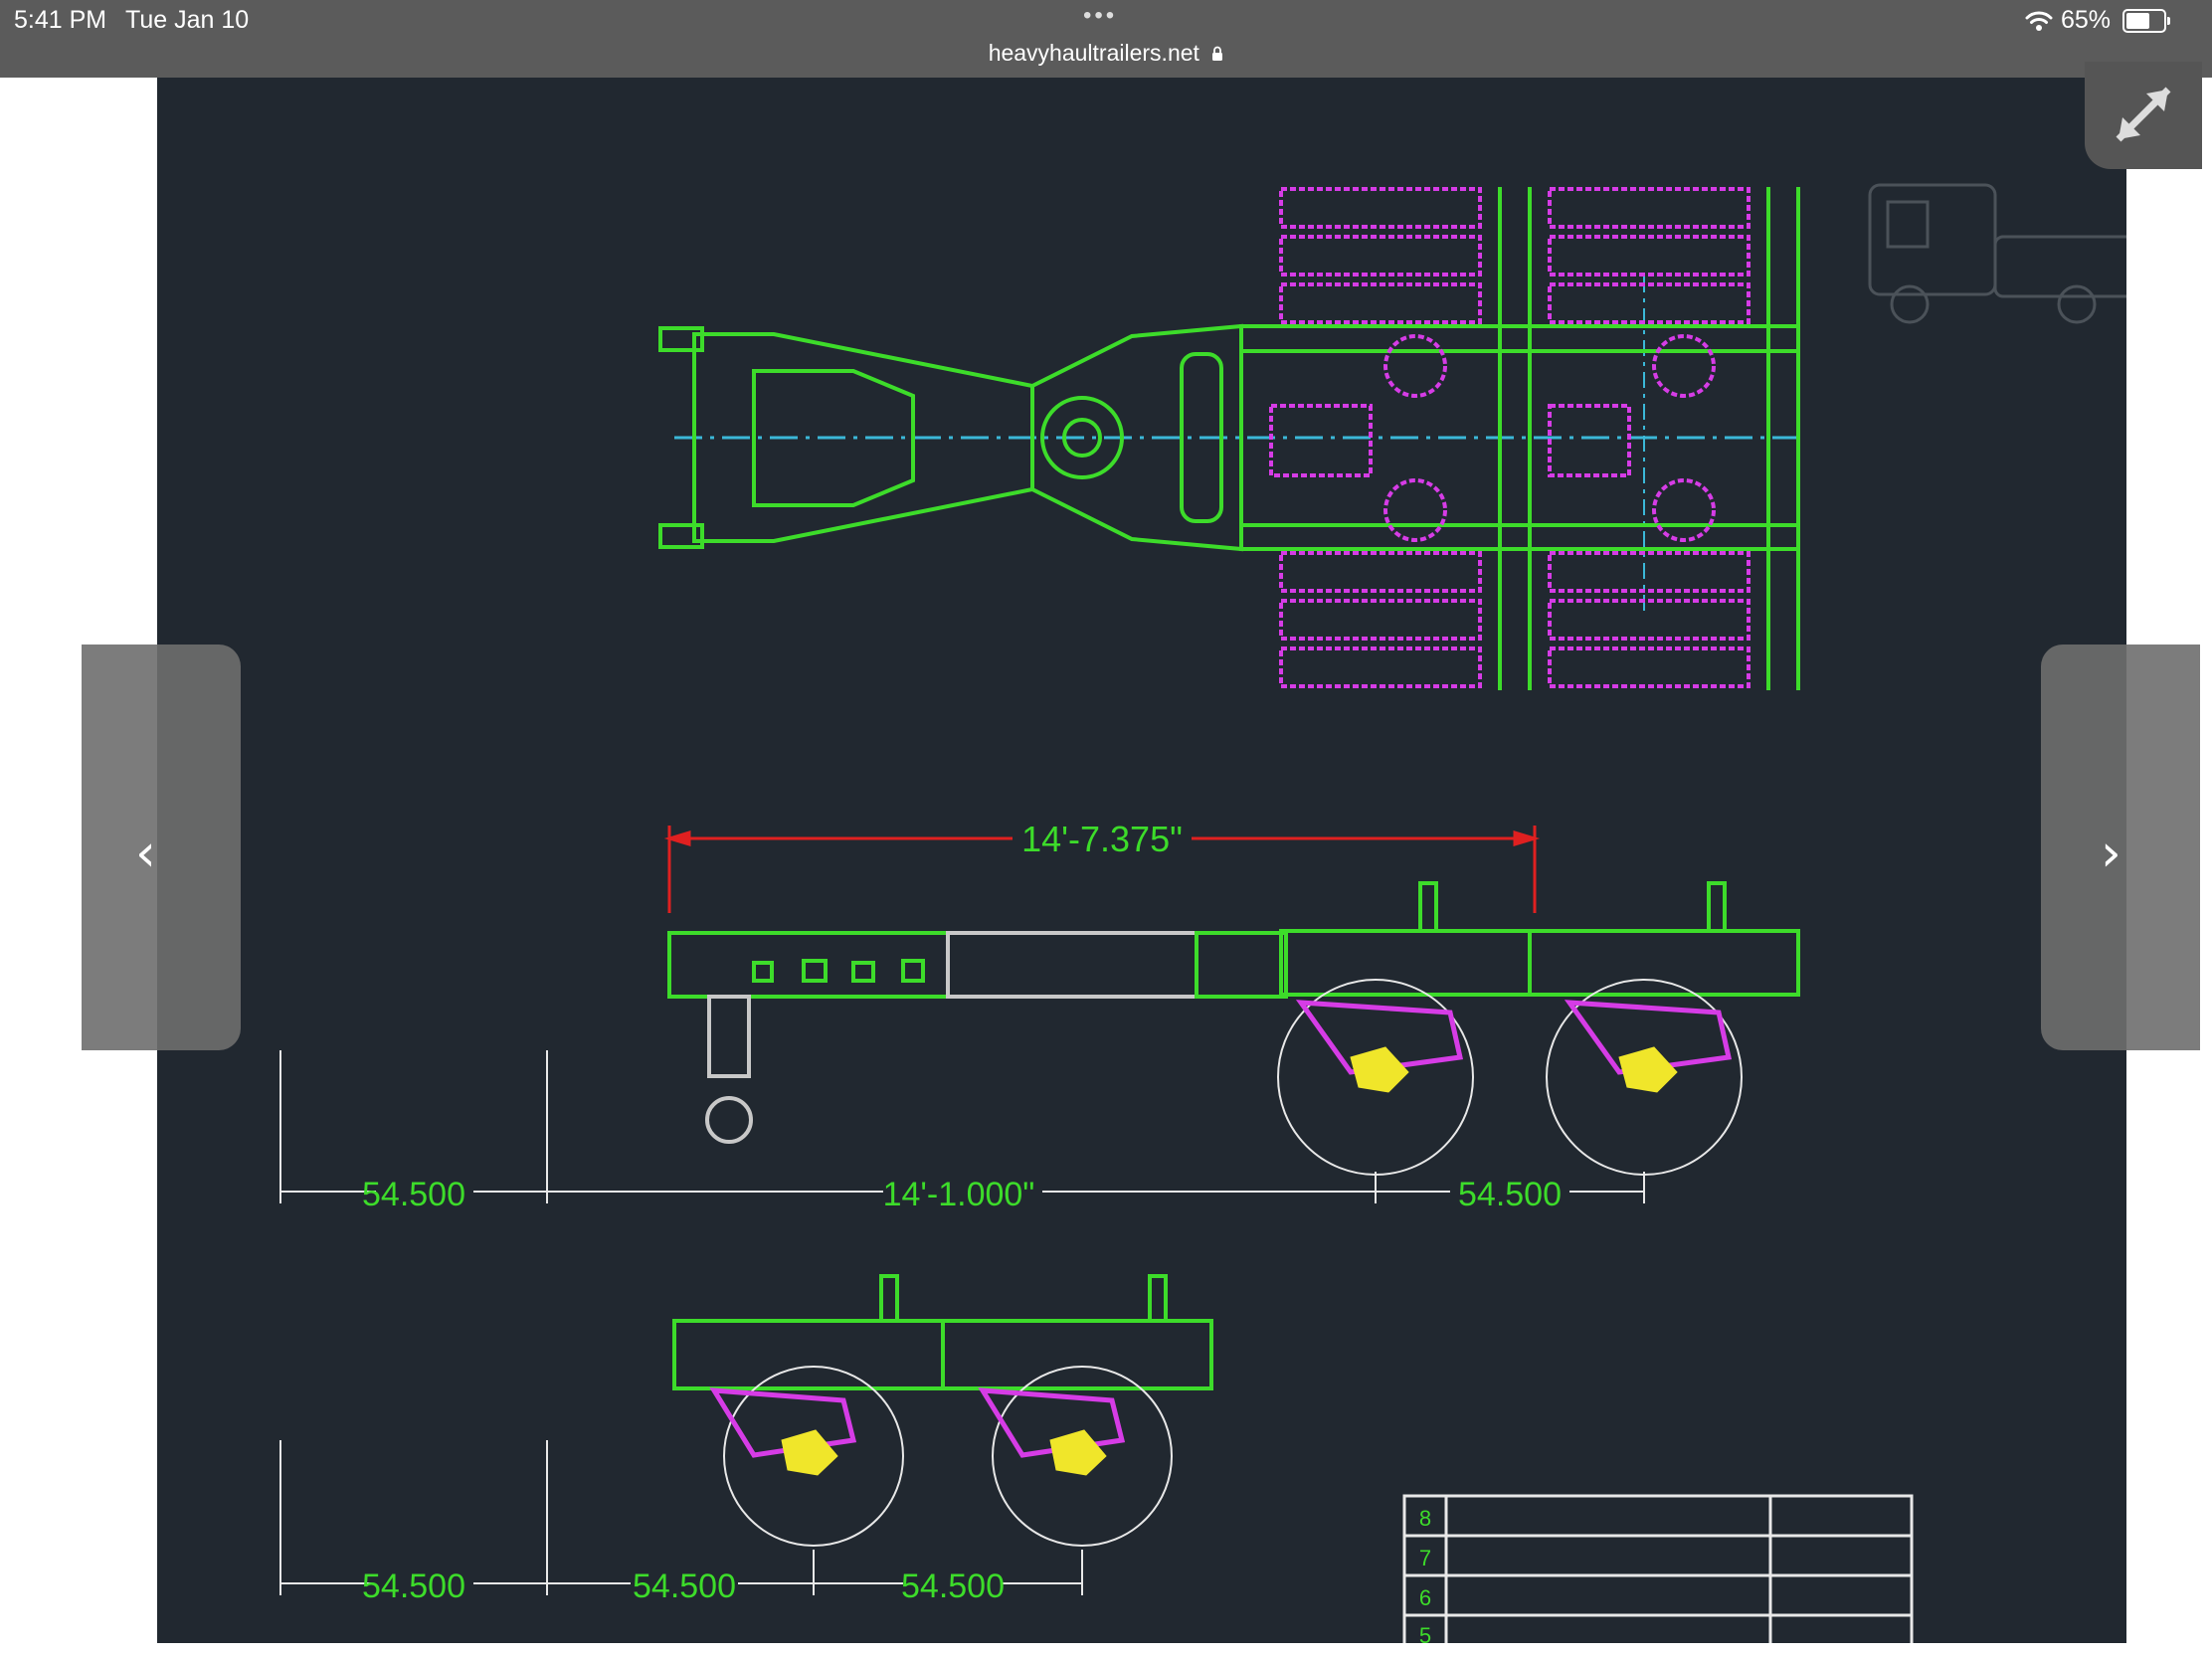 The image size is (2212, 1659). I want to click on truck-logo-watermark, so click(1997, 253).